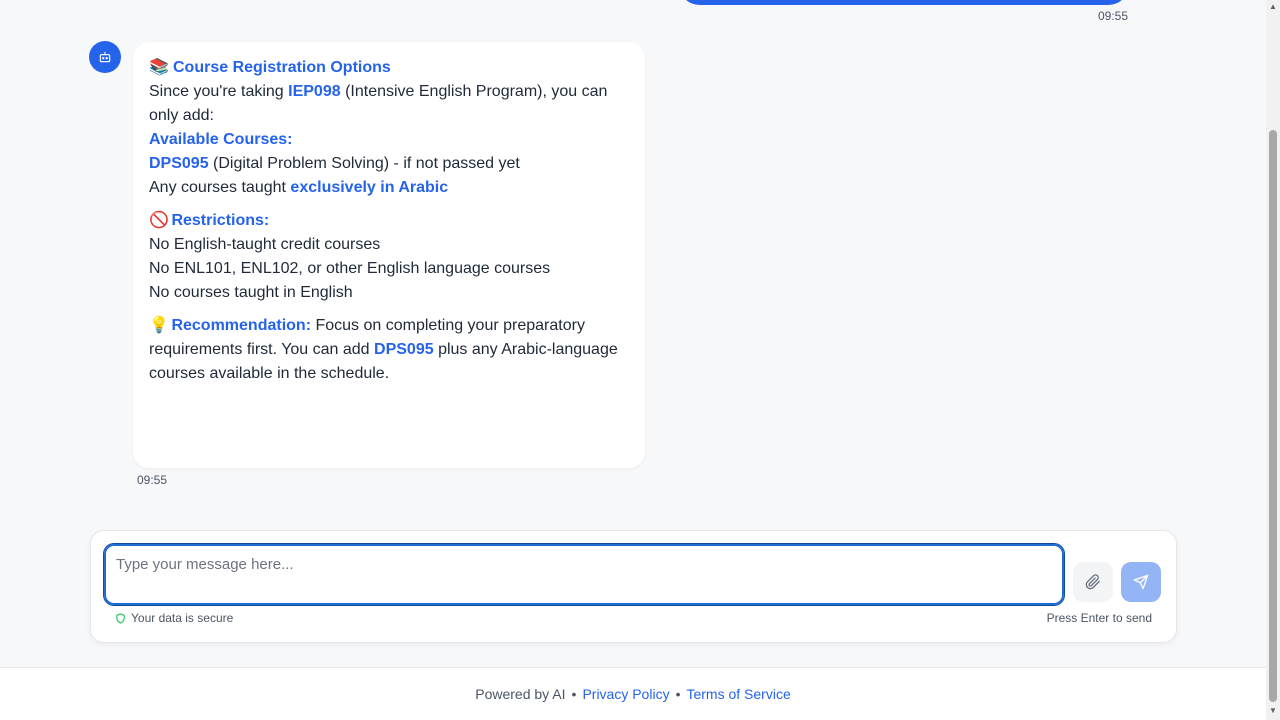  I want to click on available-item-1-code: DPS095, so click(179, 163).